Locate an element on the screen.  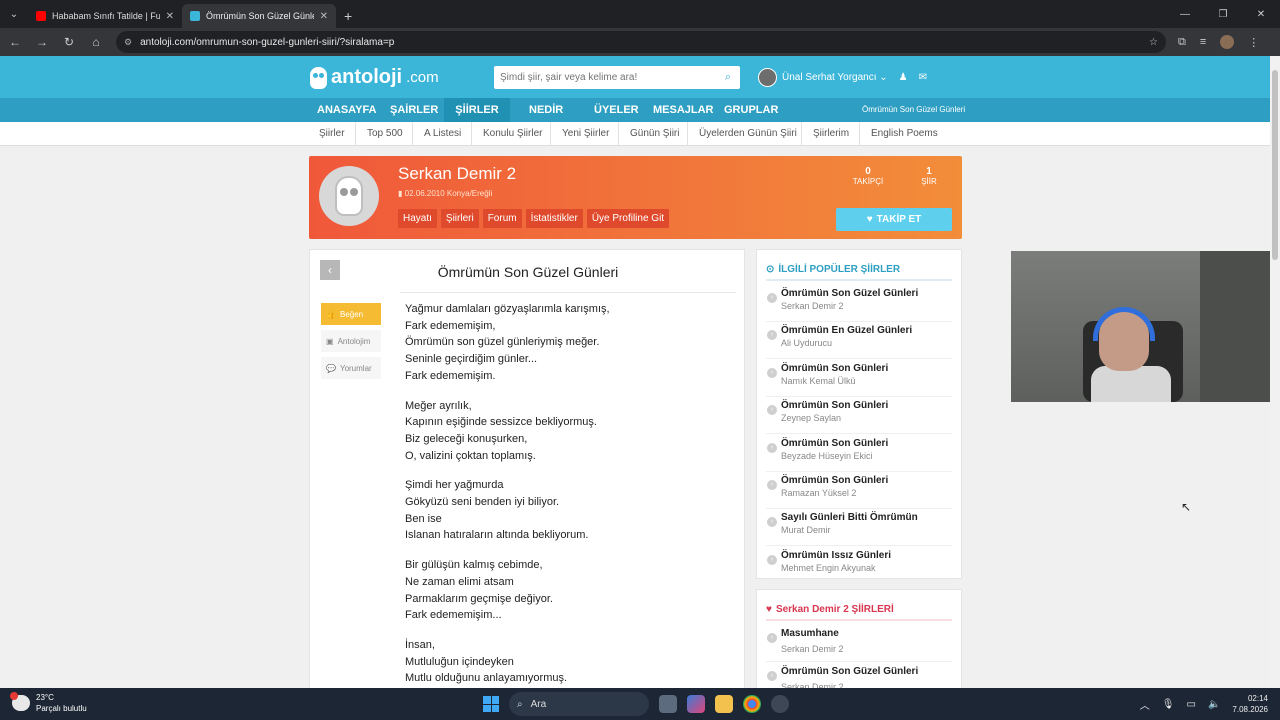
subnav-english-poems: English Poems is located at coordinates (898, 133).